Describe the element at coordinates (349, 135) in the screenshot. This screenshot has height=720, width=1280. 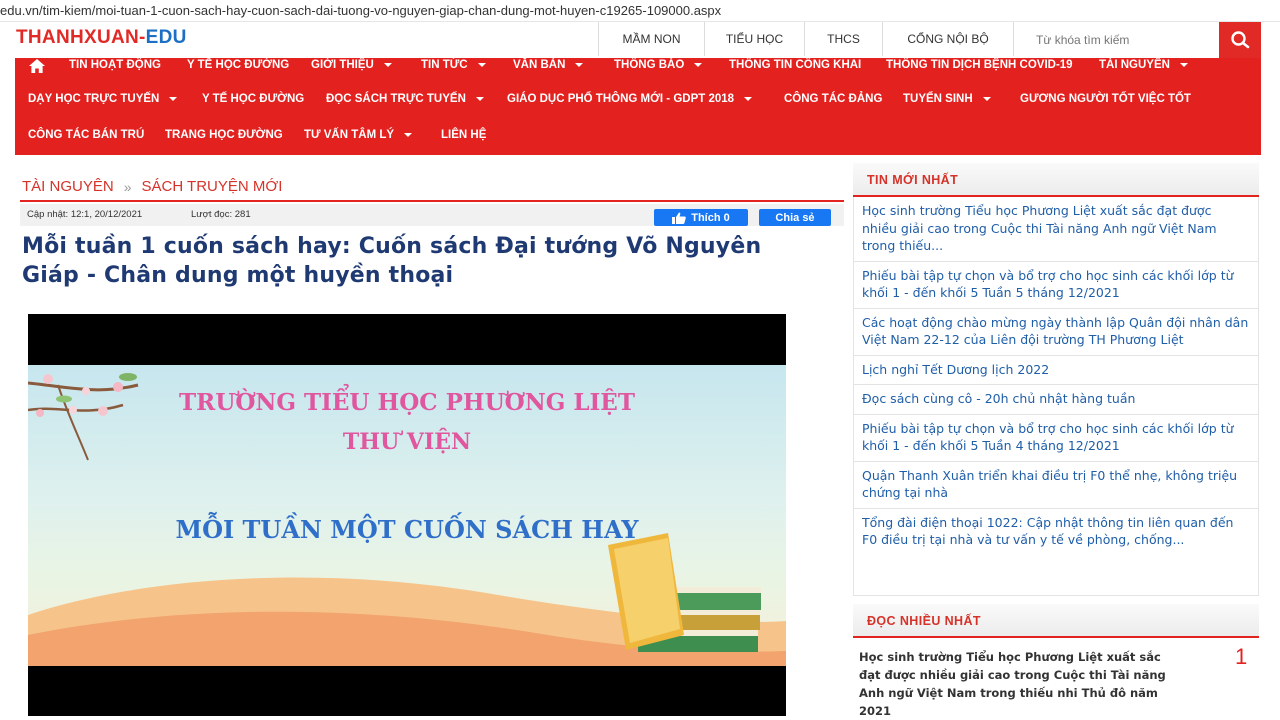
I see `nav-tu-van-label: TƯ VẤN TÂM LÝ` at that location.